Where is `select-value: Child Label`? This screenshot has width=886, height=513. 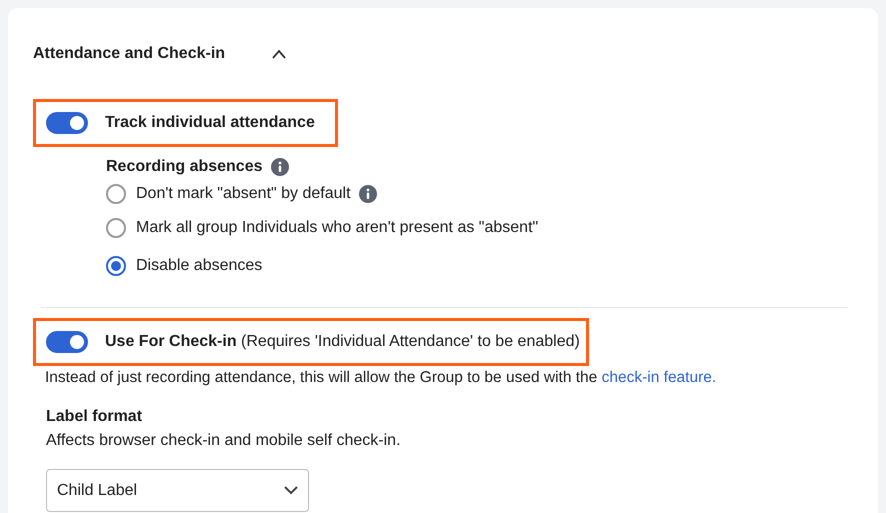 select-value: Child Label is located at coordinates (97, 490).